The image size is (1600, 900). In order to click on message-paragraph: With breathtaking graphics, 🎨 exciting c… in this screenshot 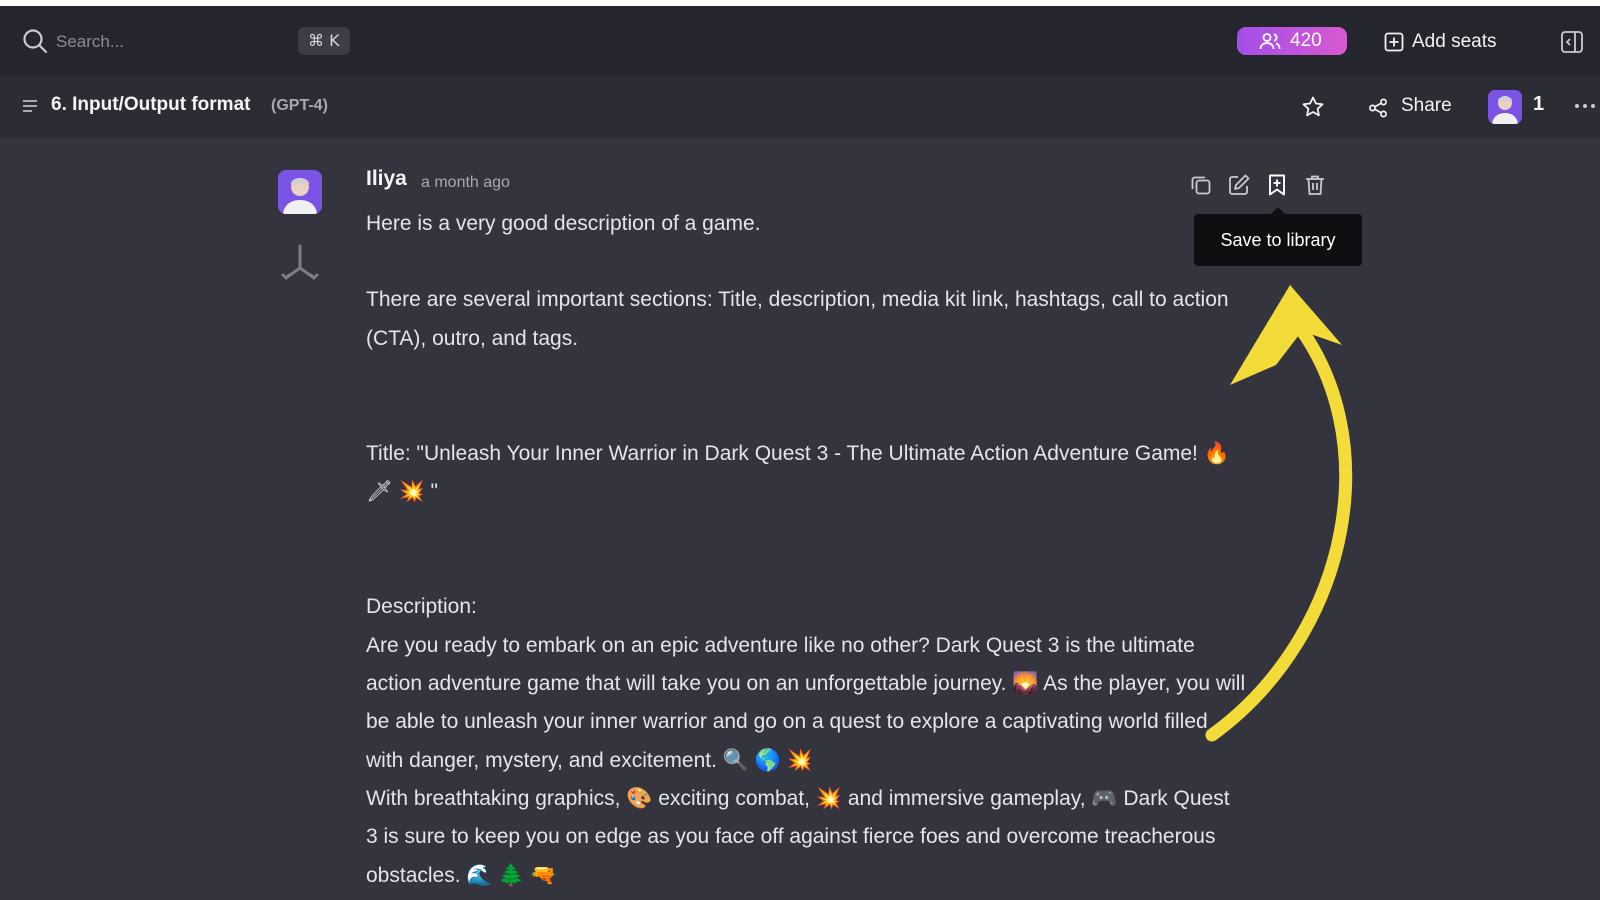, I will do `click(798, 836)`.